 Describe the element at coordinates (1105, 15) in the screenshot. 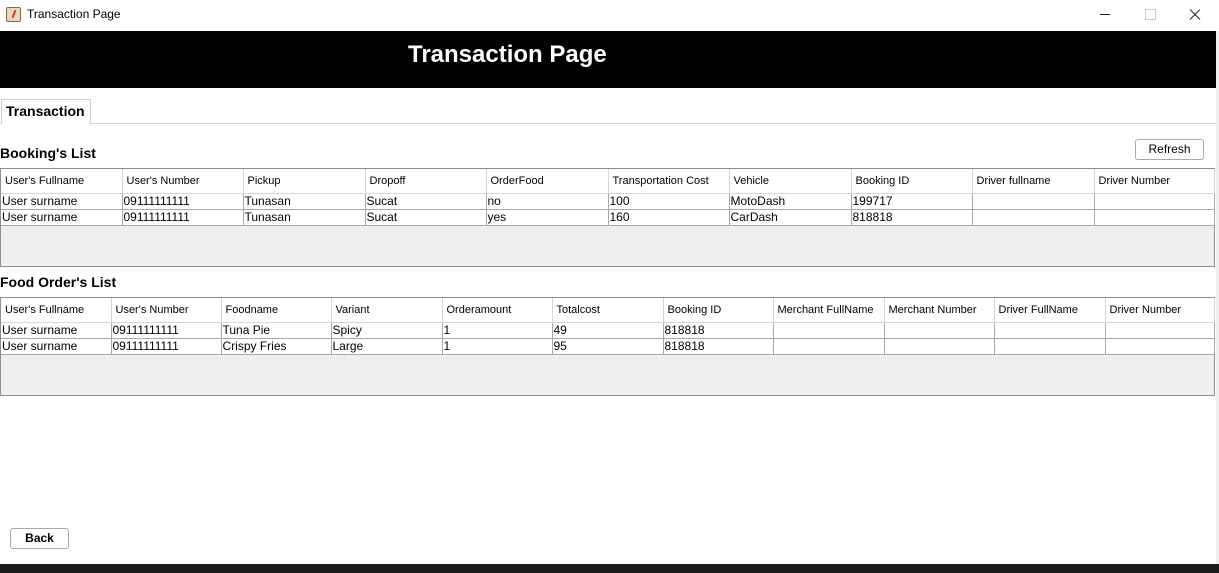

I see `minimize-icon` at that location.